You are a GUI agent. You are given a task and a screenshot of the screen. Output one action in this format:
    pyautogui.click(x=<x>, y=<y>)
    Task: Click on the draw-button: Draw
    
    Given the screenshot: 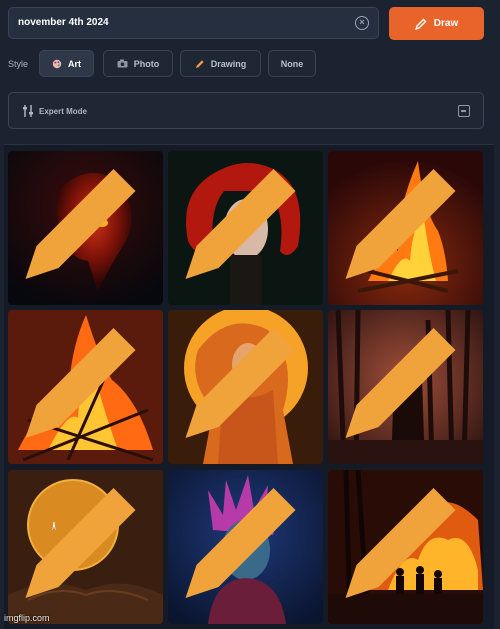 What is the action you would take?
    pyautogui.click(x=436, y=23)
    